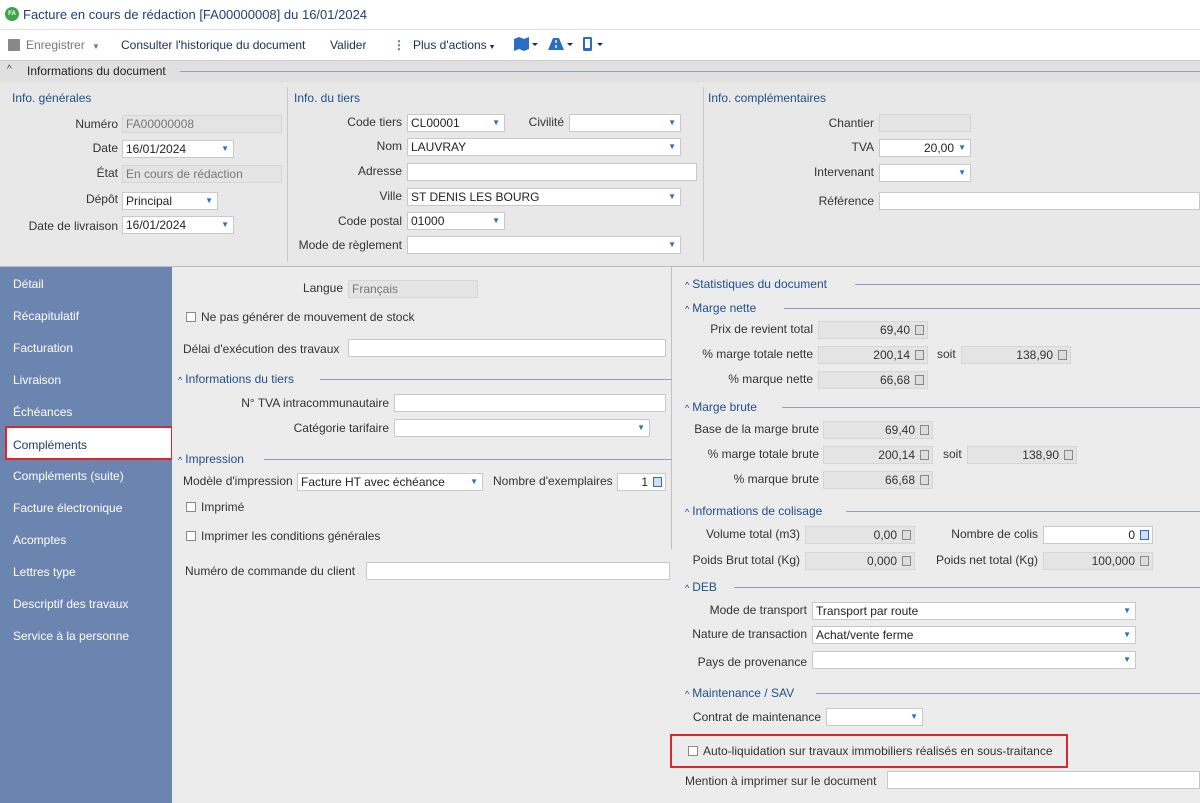 Image resolution: width=1200 pixels, height=803 pixels. Describe the element at coordinates (530, 403) in the screenshot. I see `tva-intra-field` at that location.